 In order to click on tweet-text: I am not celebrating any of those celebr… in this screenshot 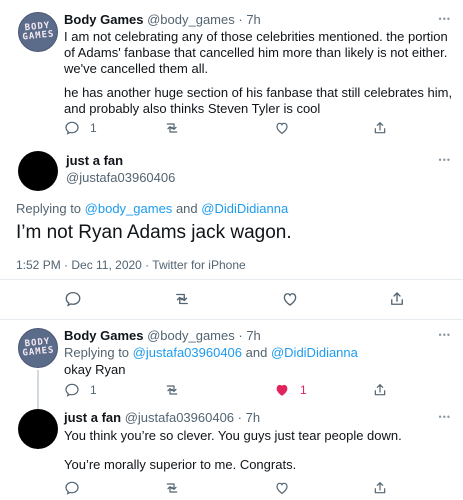, I will do `click(256, 52)`.